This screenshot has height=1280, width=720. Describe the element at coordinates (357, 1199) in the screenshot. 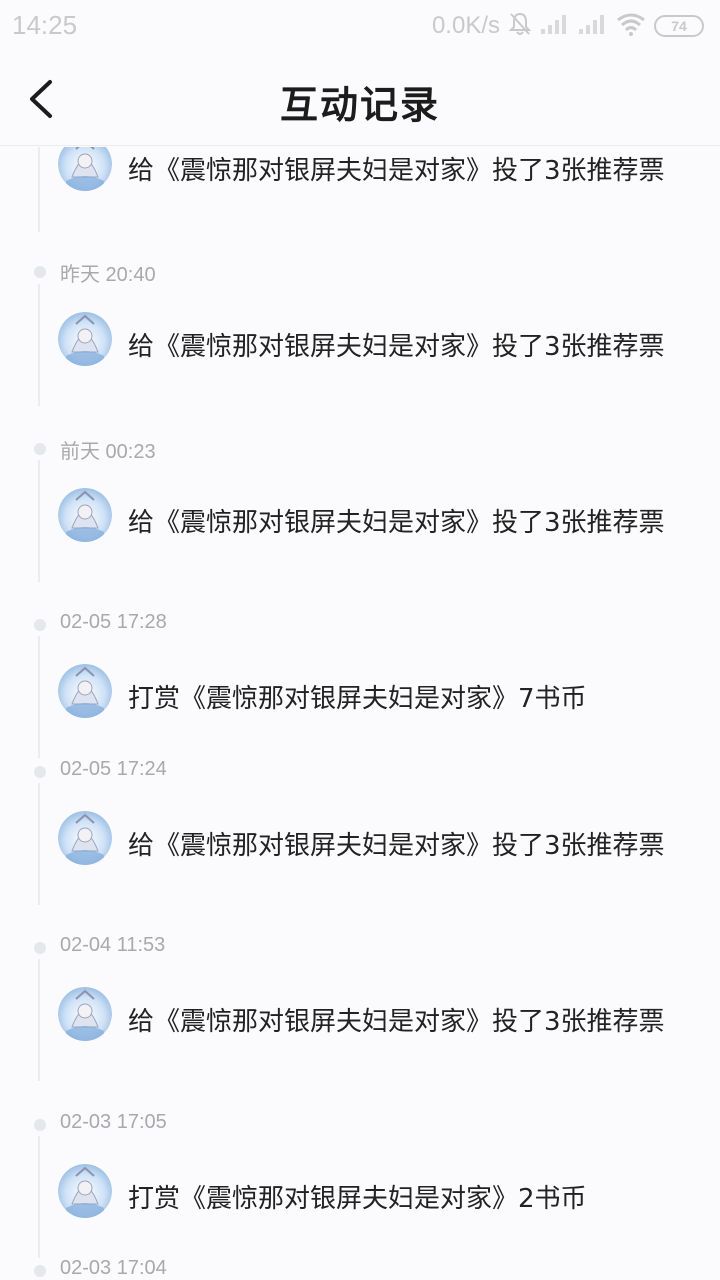

I see `record-text: 打赏《震惊那对银屏夫妇是对家》2书币` at that location.